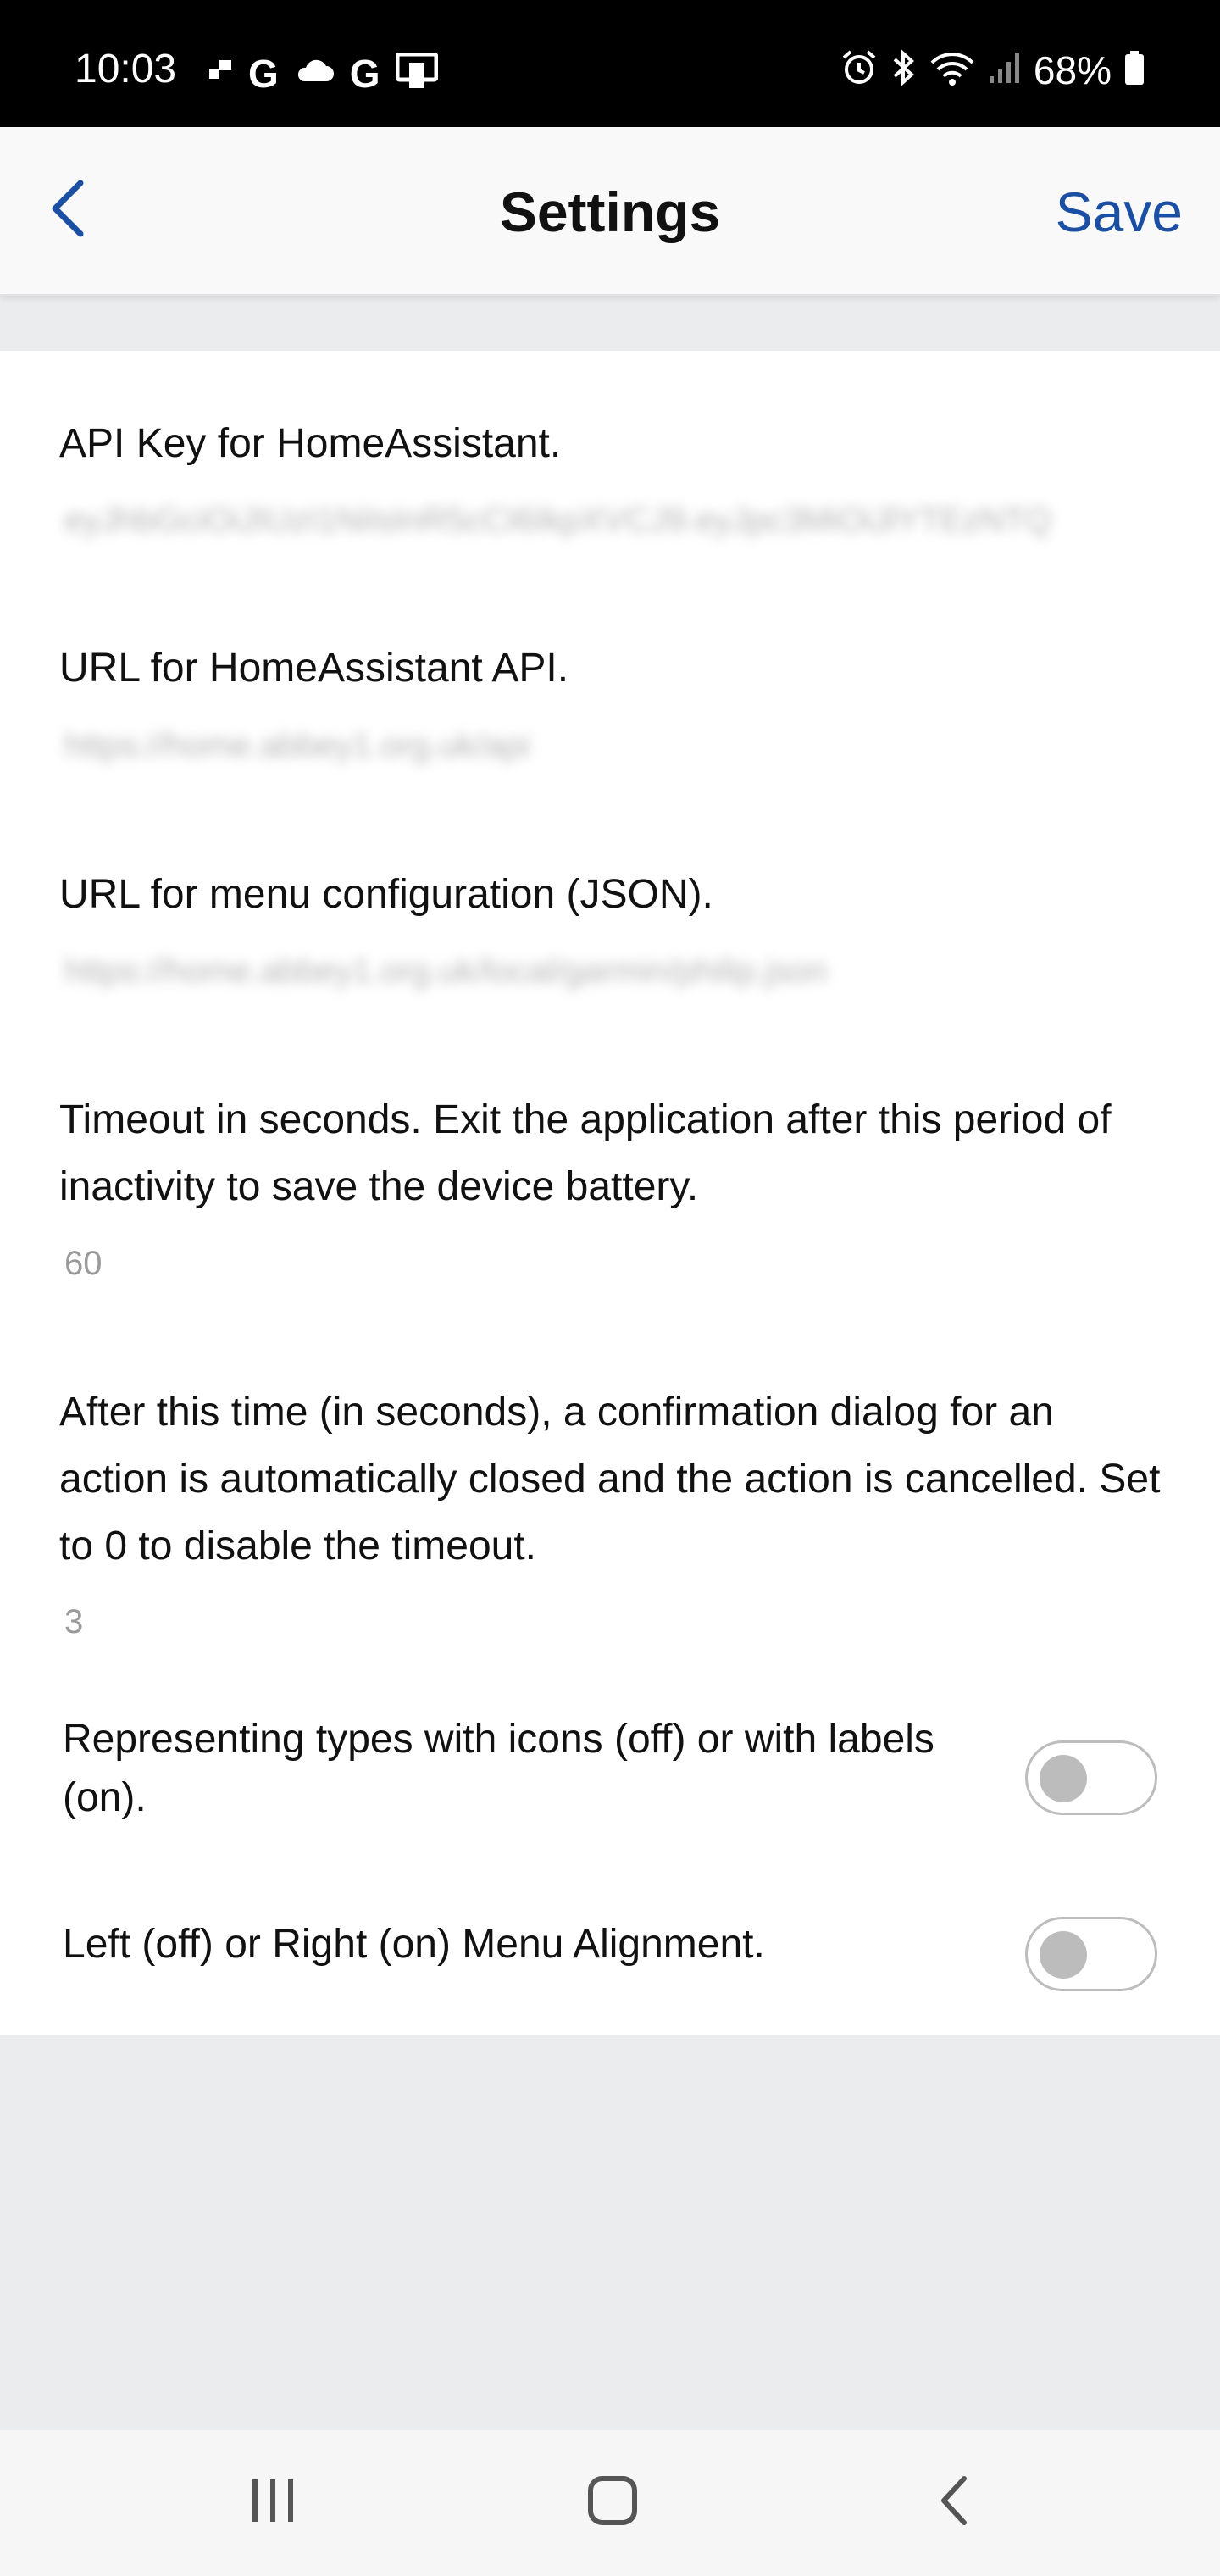  I want to click on cloud-icon, so click(314, 73).